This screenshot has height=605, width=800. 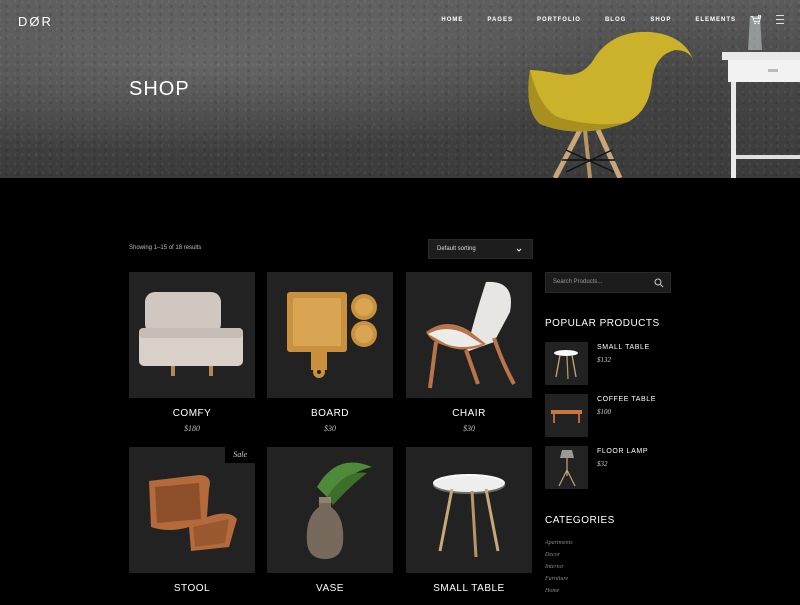 I want to click on nav-shop: SHOP, so click(x=660, y=20).